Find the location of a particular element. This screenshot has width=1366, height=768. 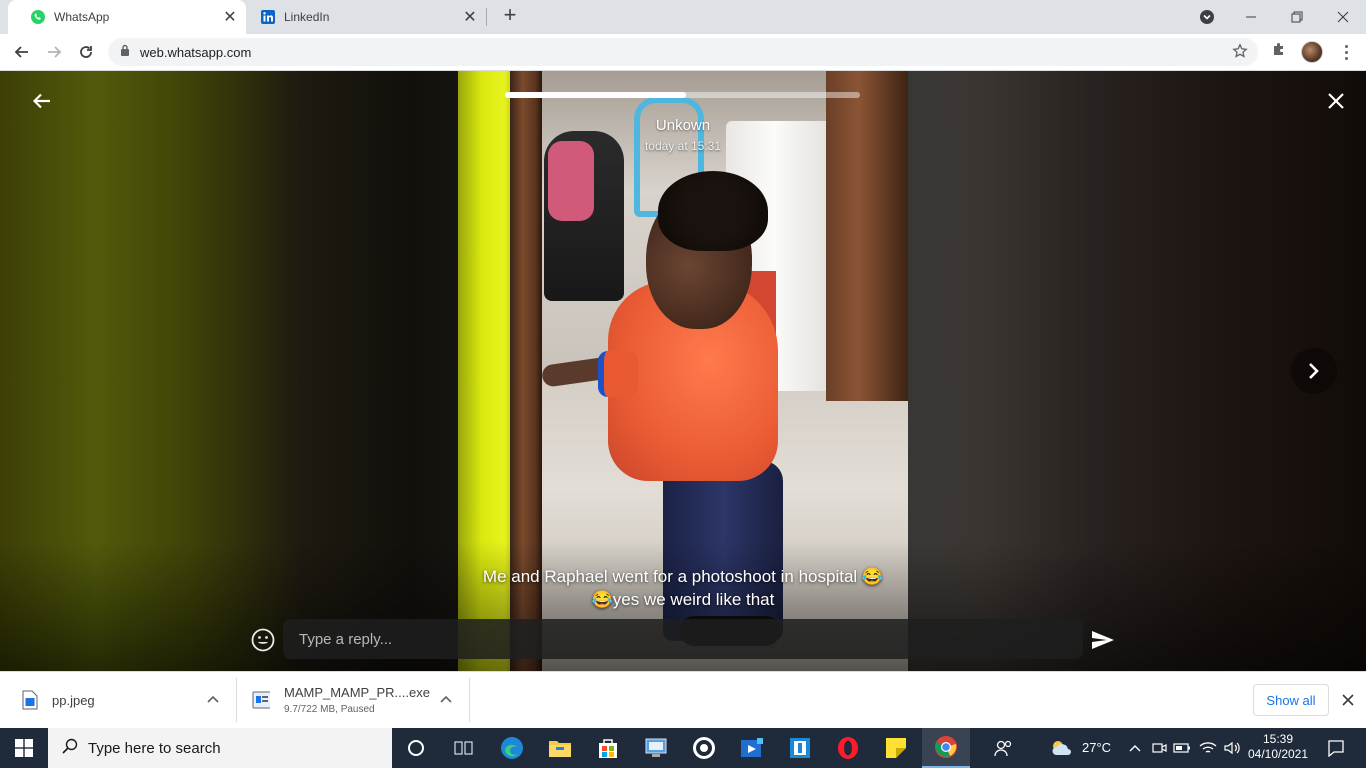

minimize-icon is located at coordinates (1251, 17).